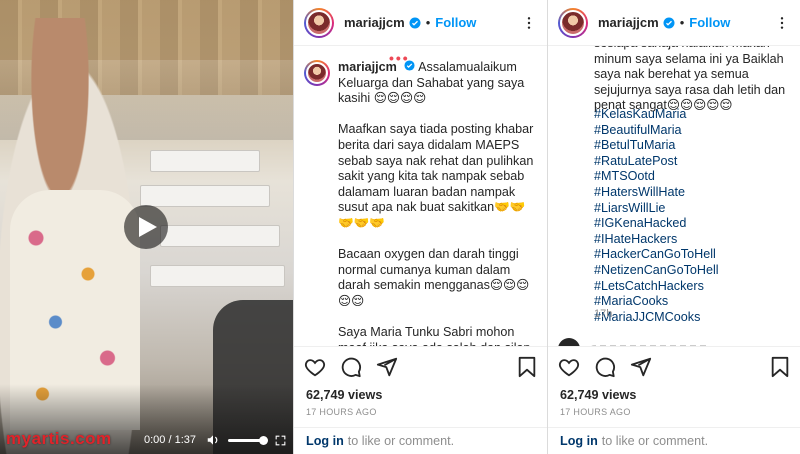  Describe the element at coordinates (694, 162) in the screenshot. I see `hashtag-link: #RatuLatePost` at that location.